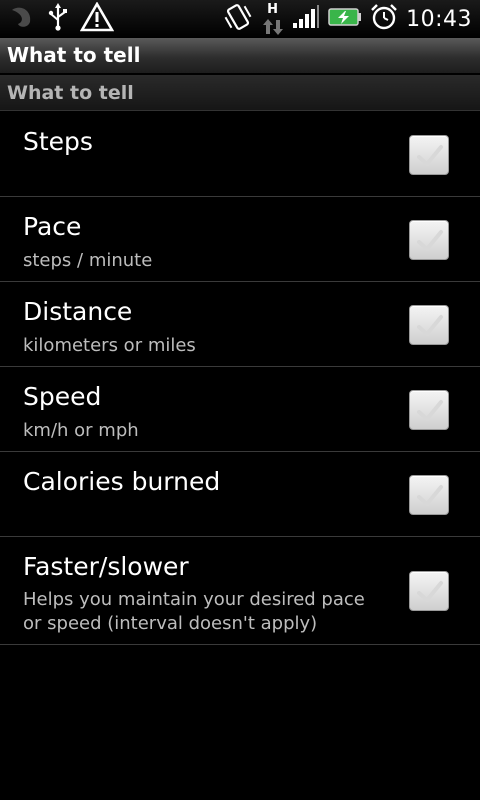 Image resolution: width=480 pixels, height=800 pixels. What do you see at coordinates (240, 239) in the screenshot?
I see `pref-pace: Pace steps / minute` at bounding box center [240, 239].